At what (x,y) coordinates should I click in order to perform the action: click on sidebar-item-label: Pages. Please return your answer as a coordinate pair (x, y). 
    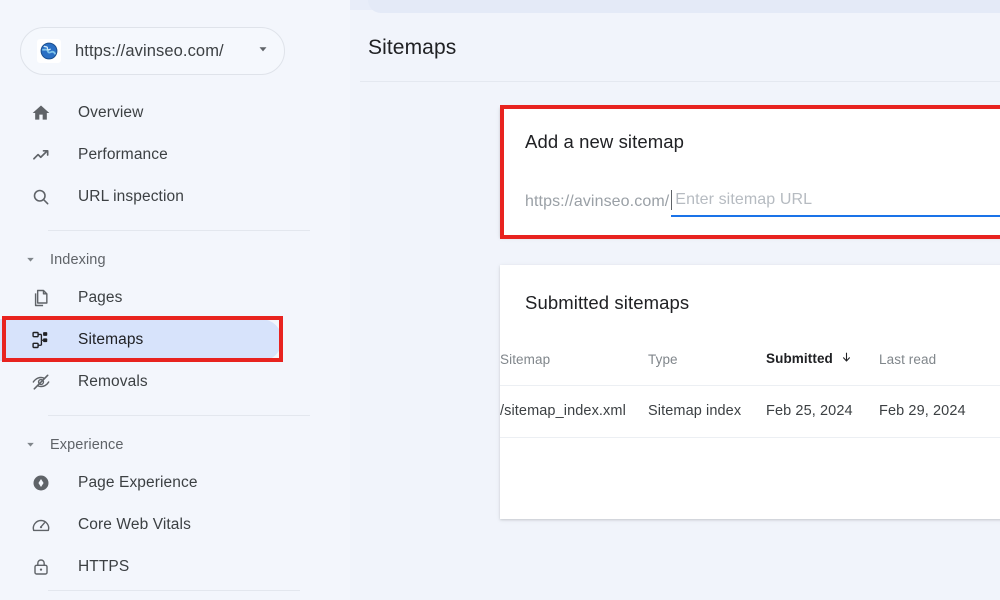
    Looking at the image, I should click on (100, 297).